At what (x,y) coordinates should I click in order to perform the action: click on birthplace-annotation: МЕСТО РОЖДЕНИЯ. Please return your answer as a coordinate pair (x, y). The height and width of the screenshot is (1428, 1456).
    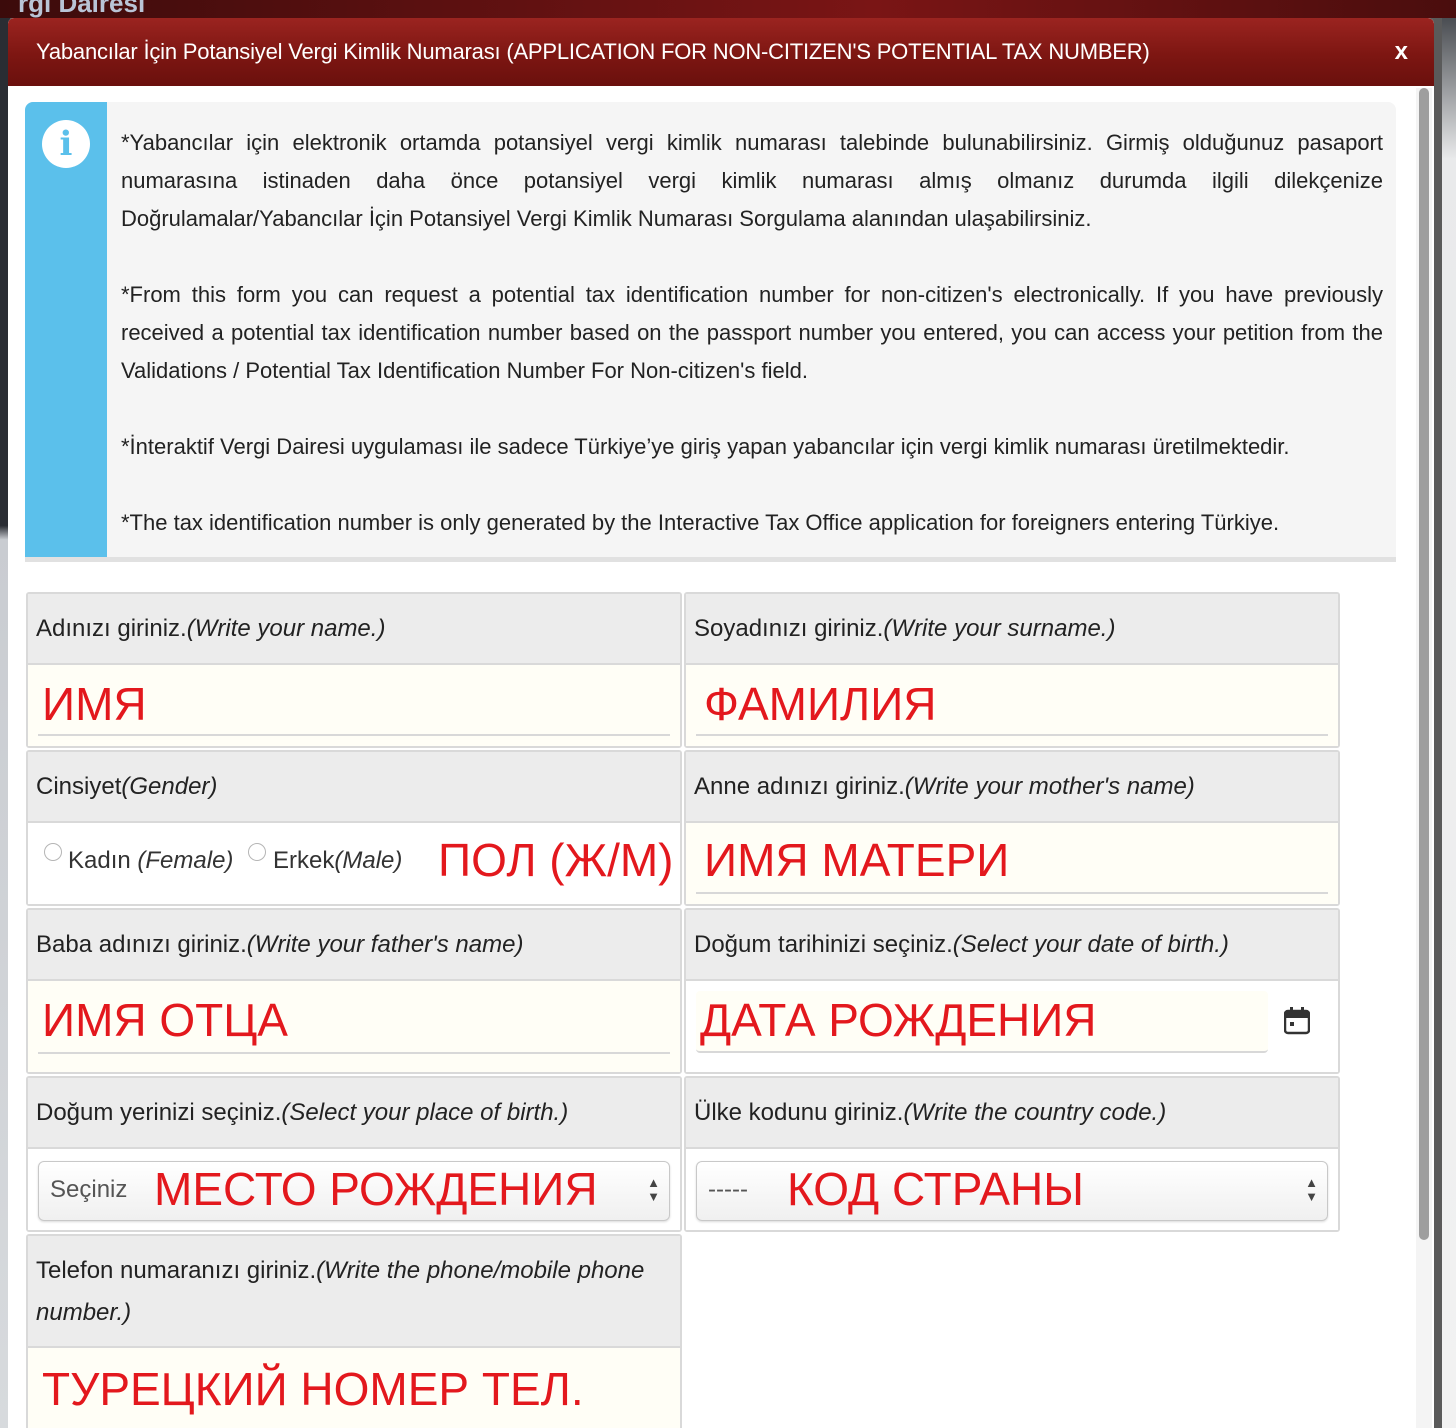
    Looking at the image, I should click on (376, 1189).